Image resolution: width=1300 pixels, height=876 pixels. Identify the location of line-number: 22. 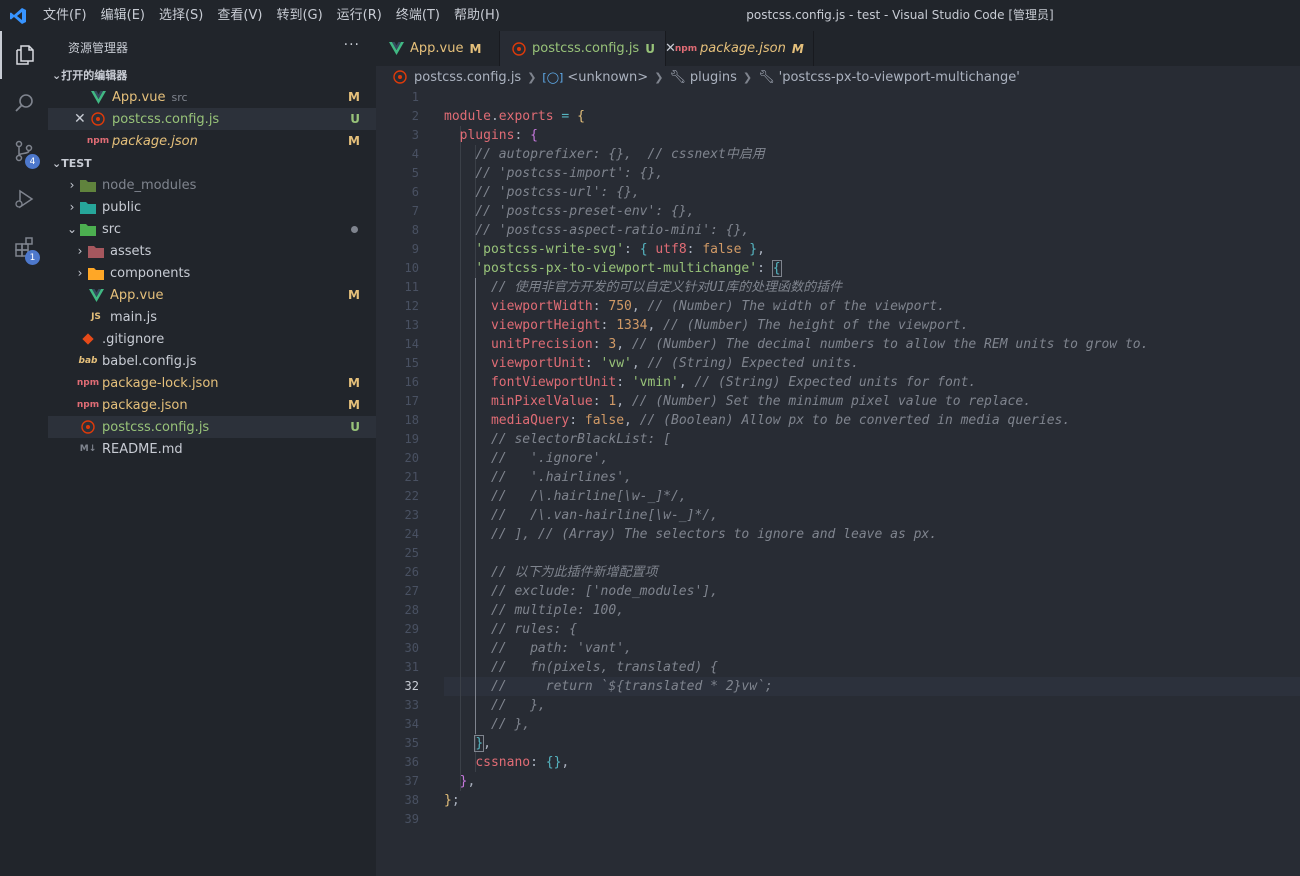
(411, 496).